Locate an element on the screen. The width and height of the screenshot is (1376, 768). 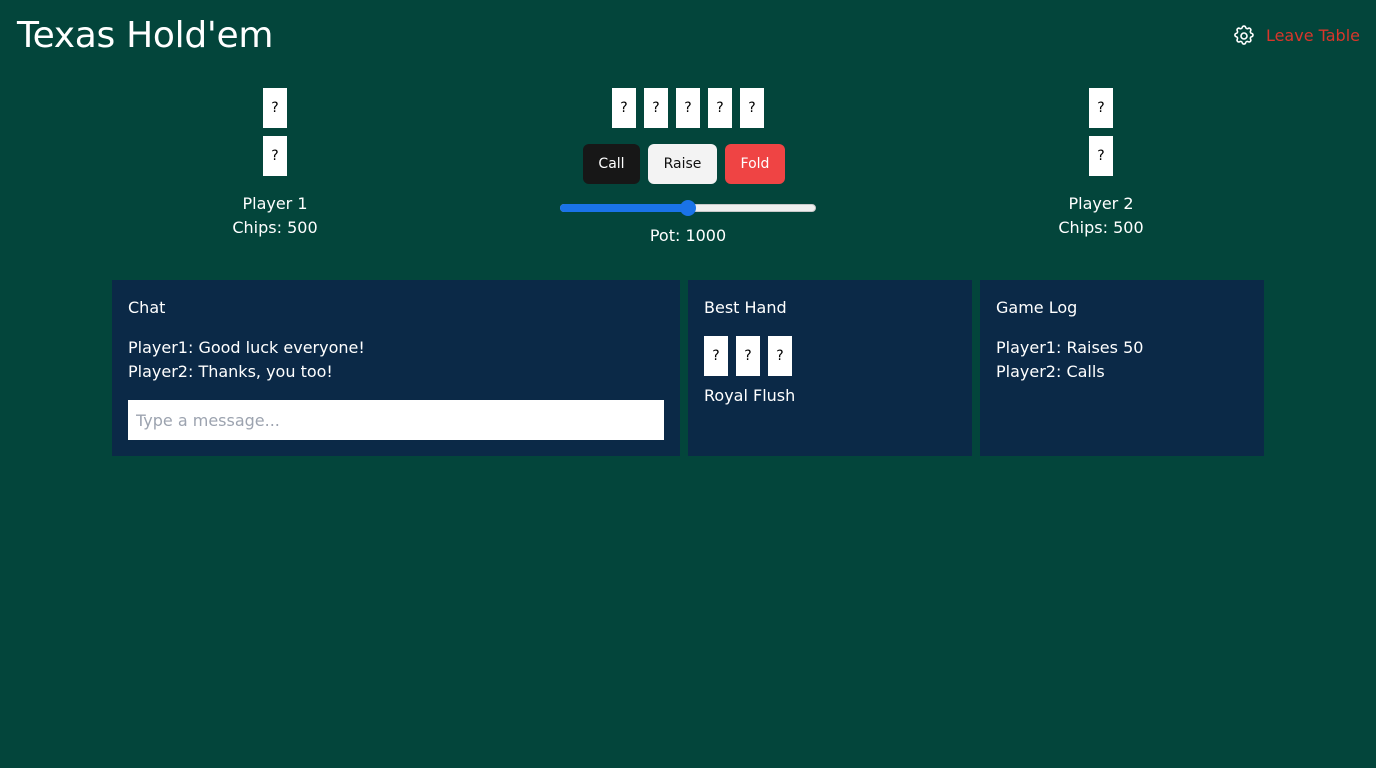
bet-slider is located at coordinates (688, 208).